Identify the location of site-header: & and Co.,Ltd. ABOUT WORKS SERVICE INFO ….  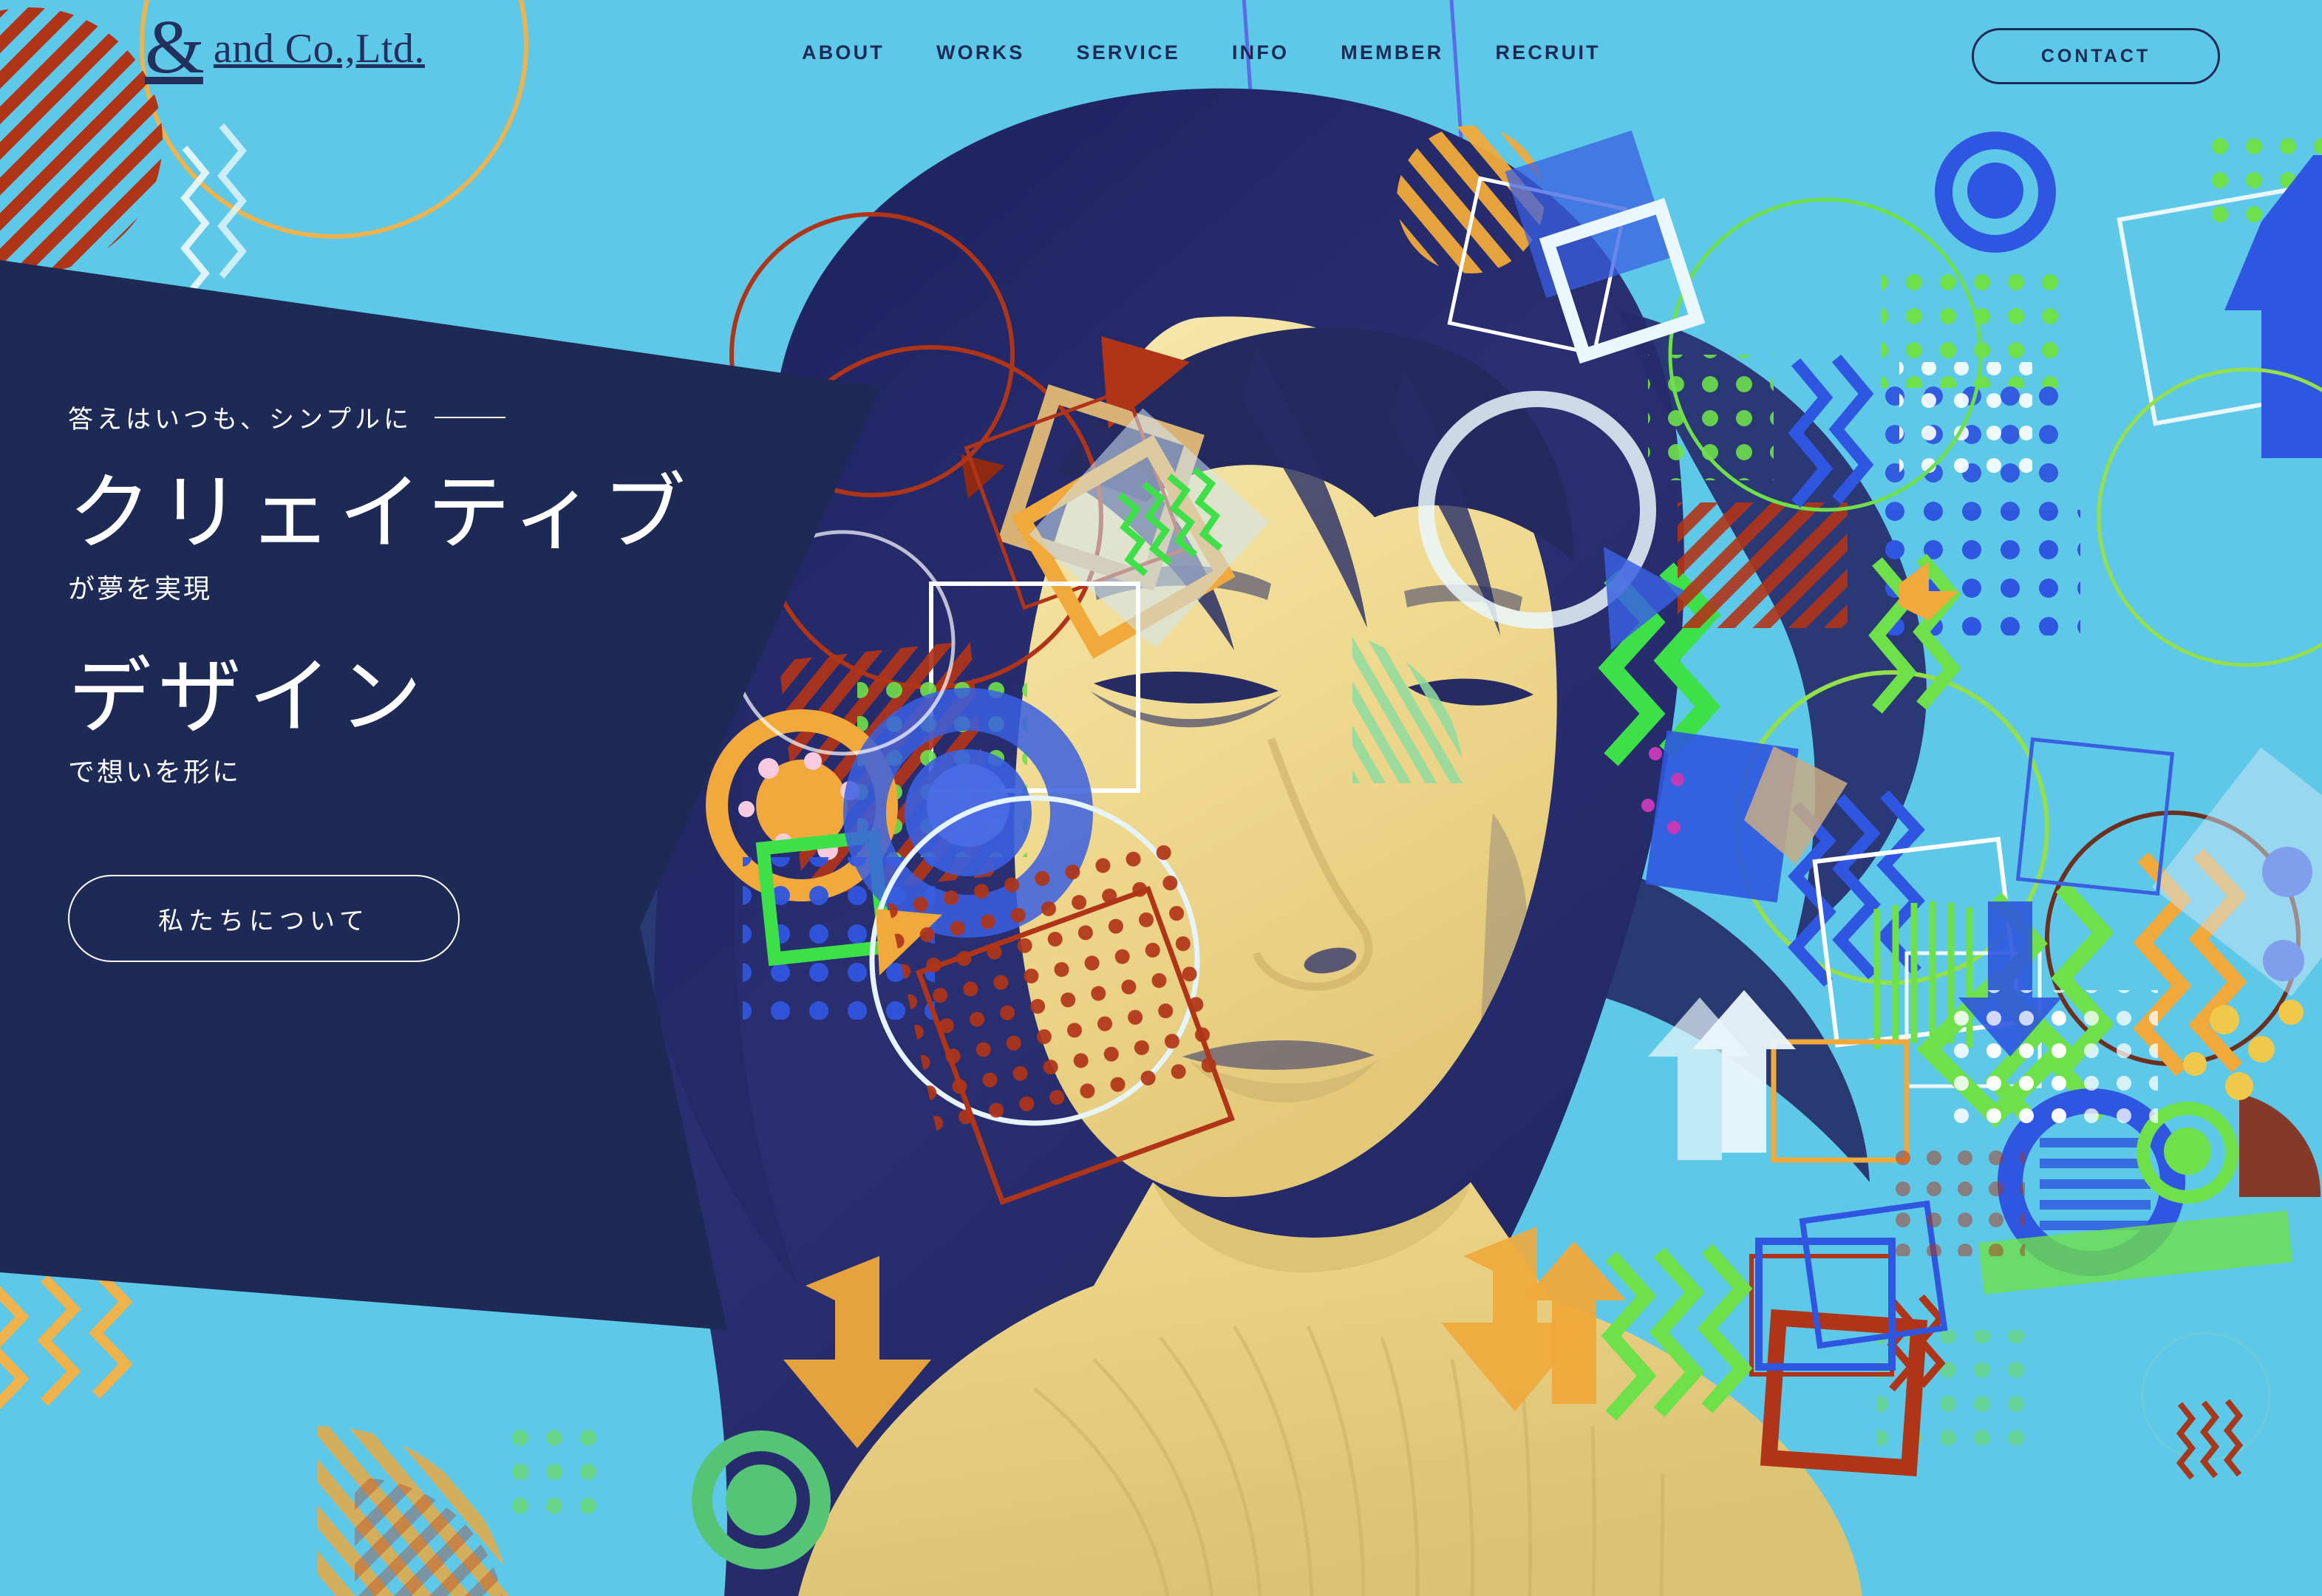
(1161, 59).